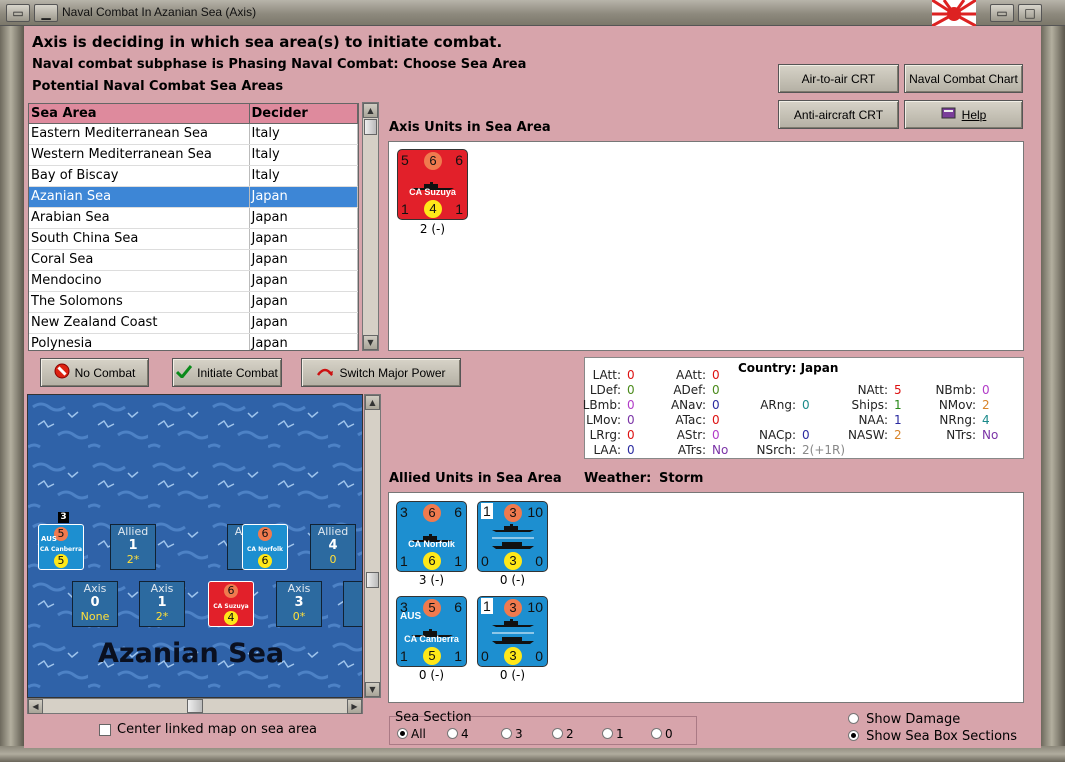 This screenshot has height=762, width=1065. What do you see at coordinates (957, 420) in the screenshot?
I see `stat-key: NRng:` at bounding box center [957, 420].